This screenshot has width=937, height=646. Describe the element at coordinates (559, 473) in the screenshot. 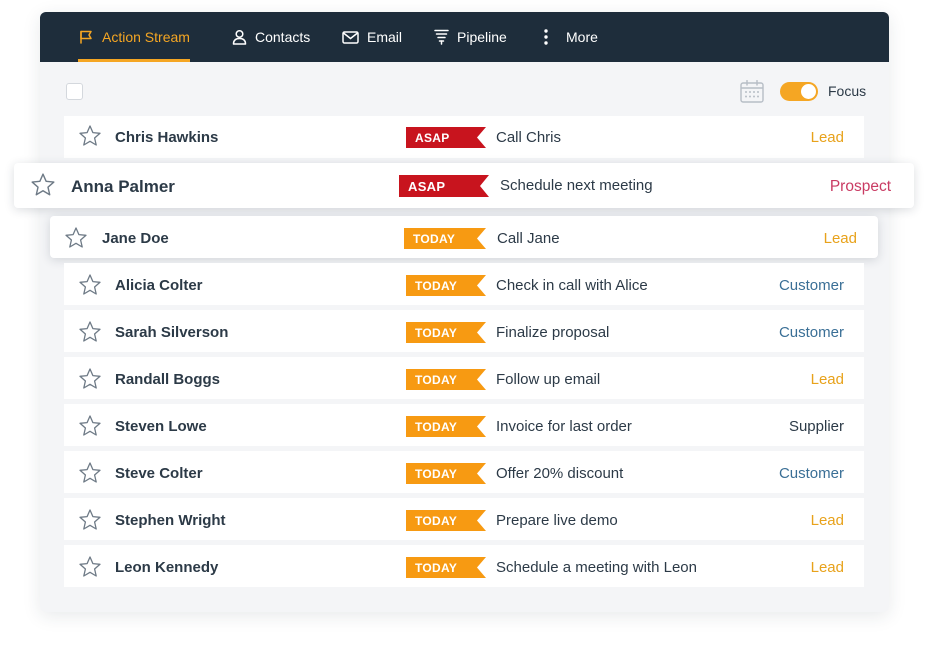

I see `task-text: Offer 20% discount` at that location.